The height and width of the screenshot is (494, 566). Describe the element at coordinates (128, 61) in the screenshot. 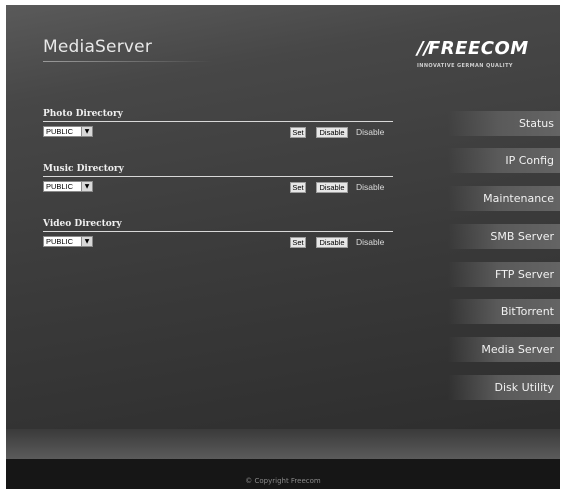

I see `title-underline` at that location.